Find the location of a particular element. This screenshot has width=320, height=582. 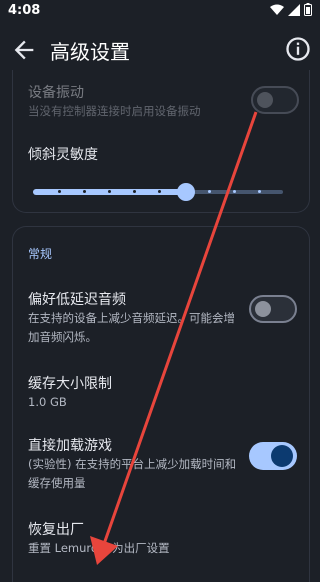

cache-size-value: 1.0 GB is located at coordinates (47, 402).